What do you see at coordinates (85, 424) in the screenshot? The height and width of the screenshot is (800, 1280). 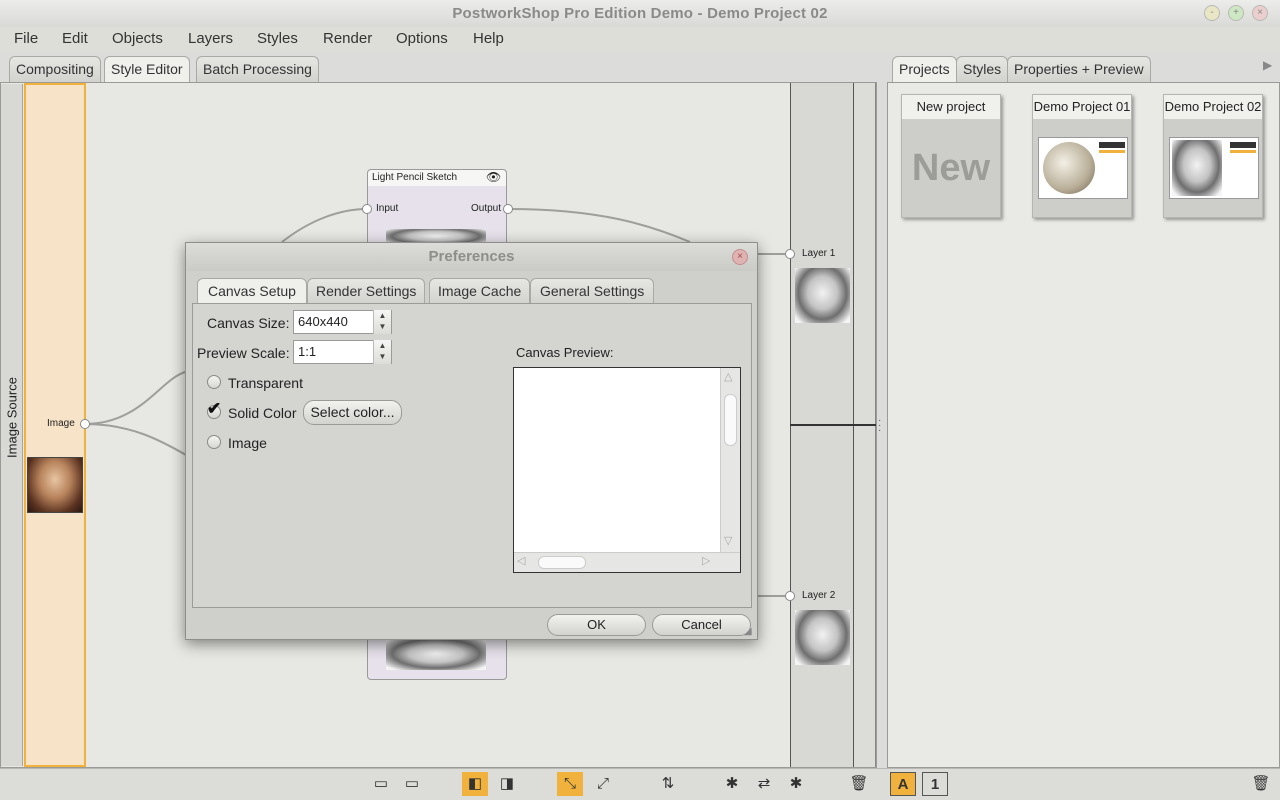 I see `image-output-port` at bounding box center [85, 424].